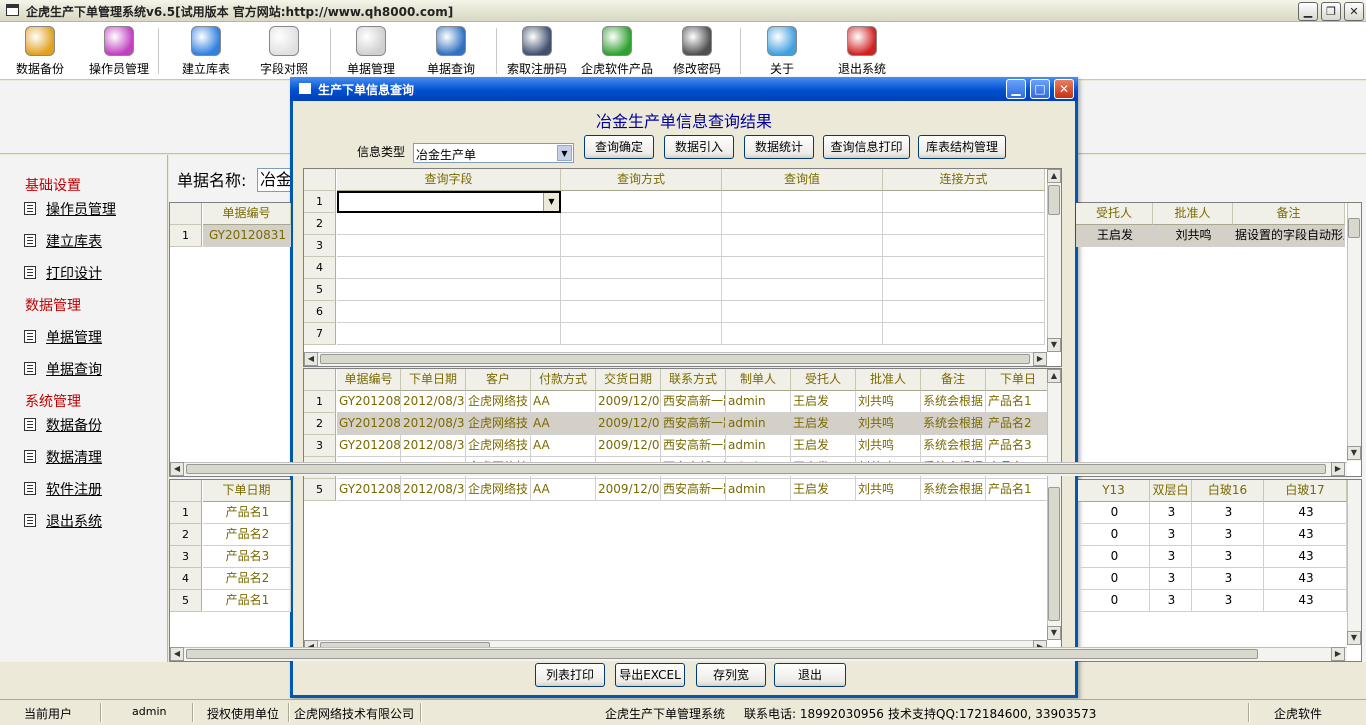  I want to click on query-field-dropdown: ▼, so click(449, 202).